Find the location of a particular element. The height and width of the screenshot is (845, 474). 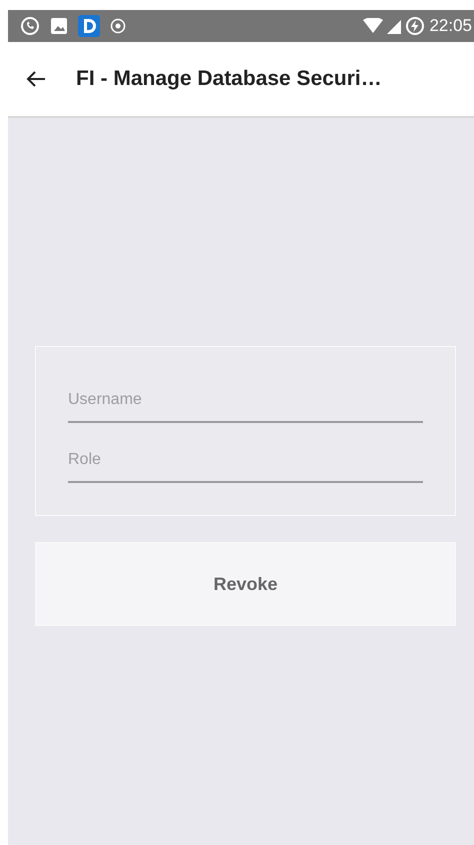

battery-charging-icon is located at coordinates (415, 26).